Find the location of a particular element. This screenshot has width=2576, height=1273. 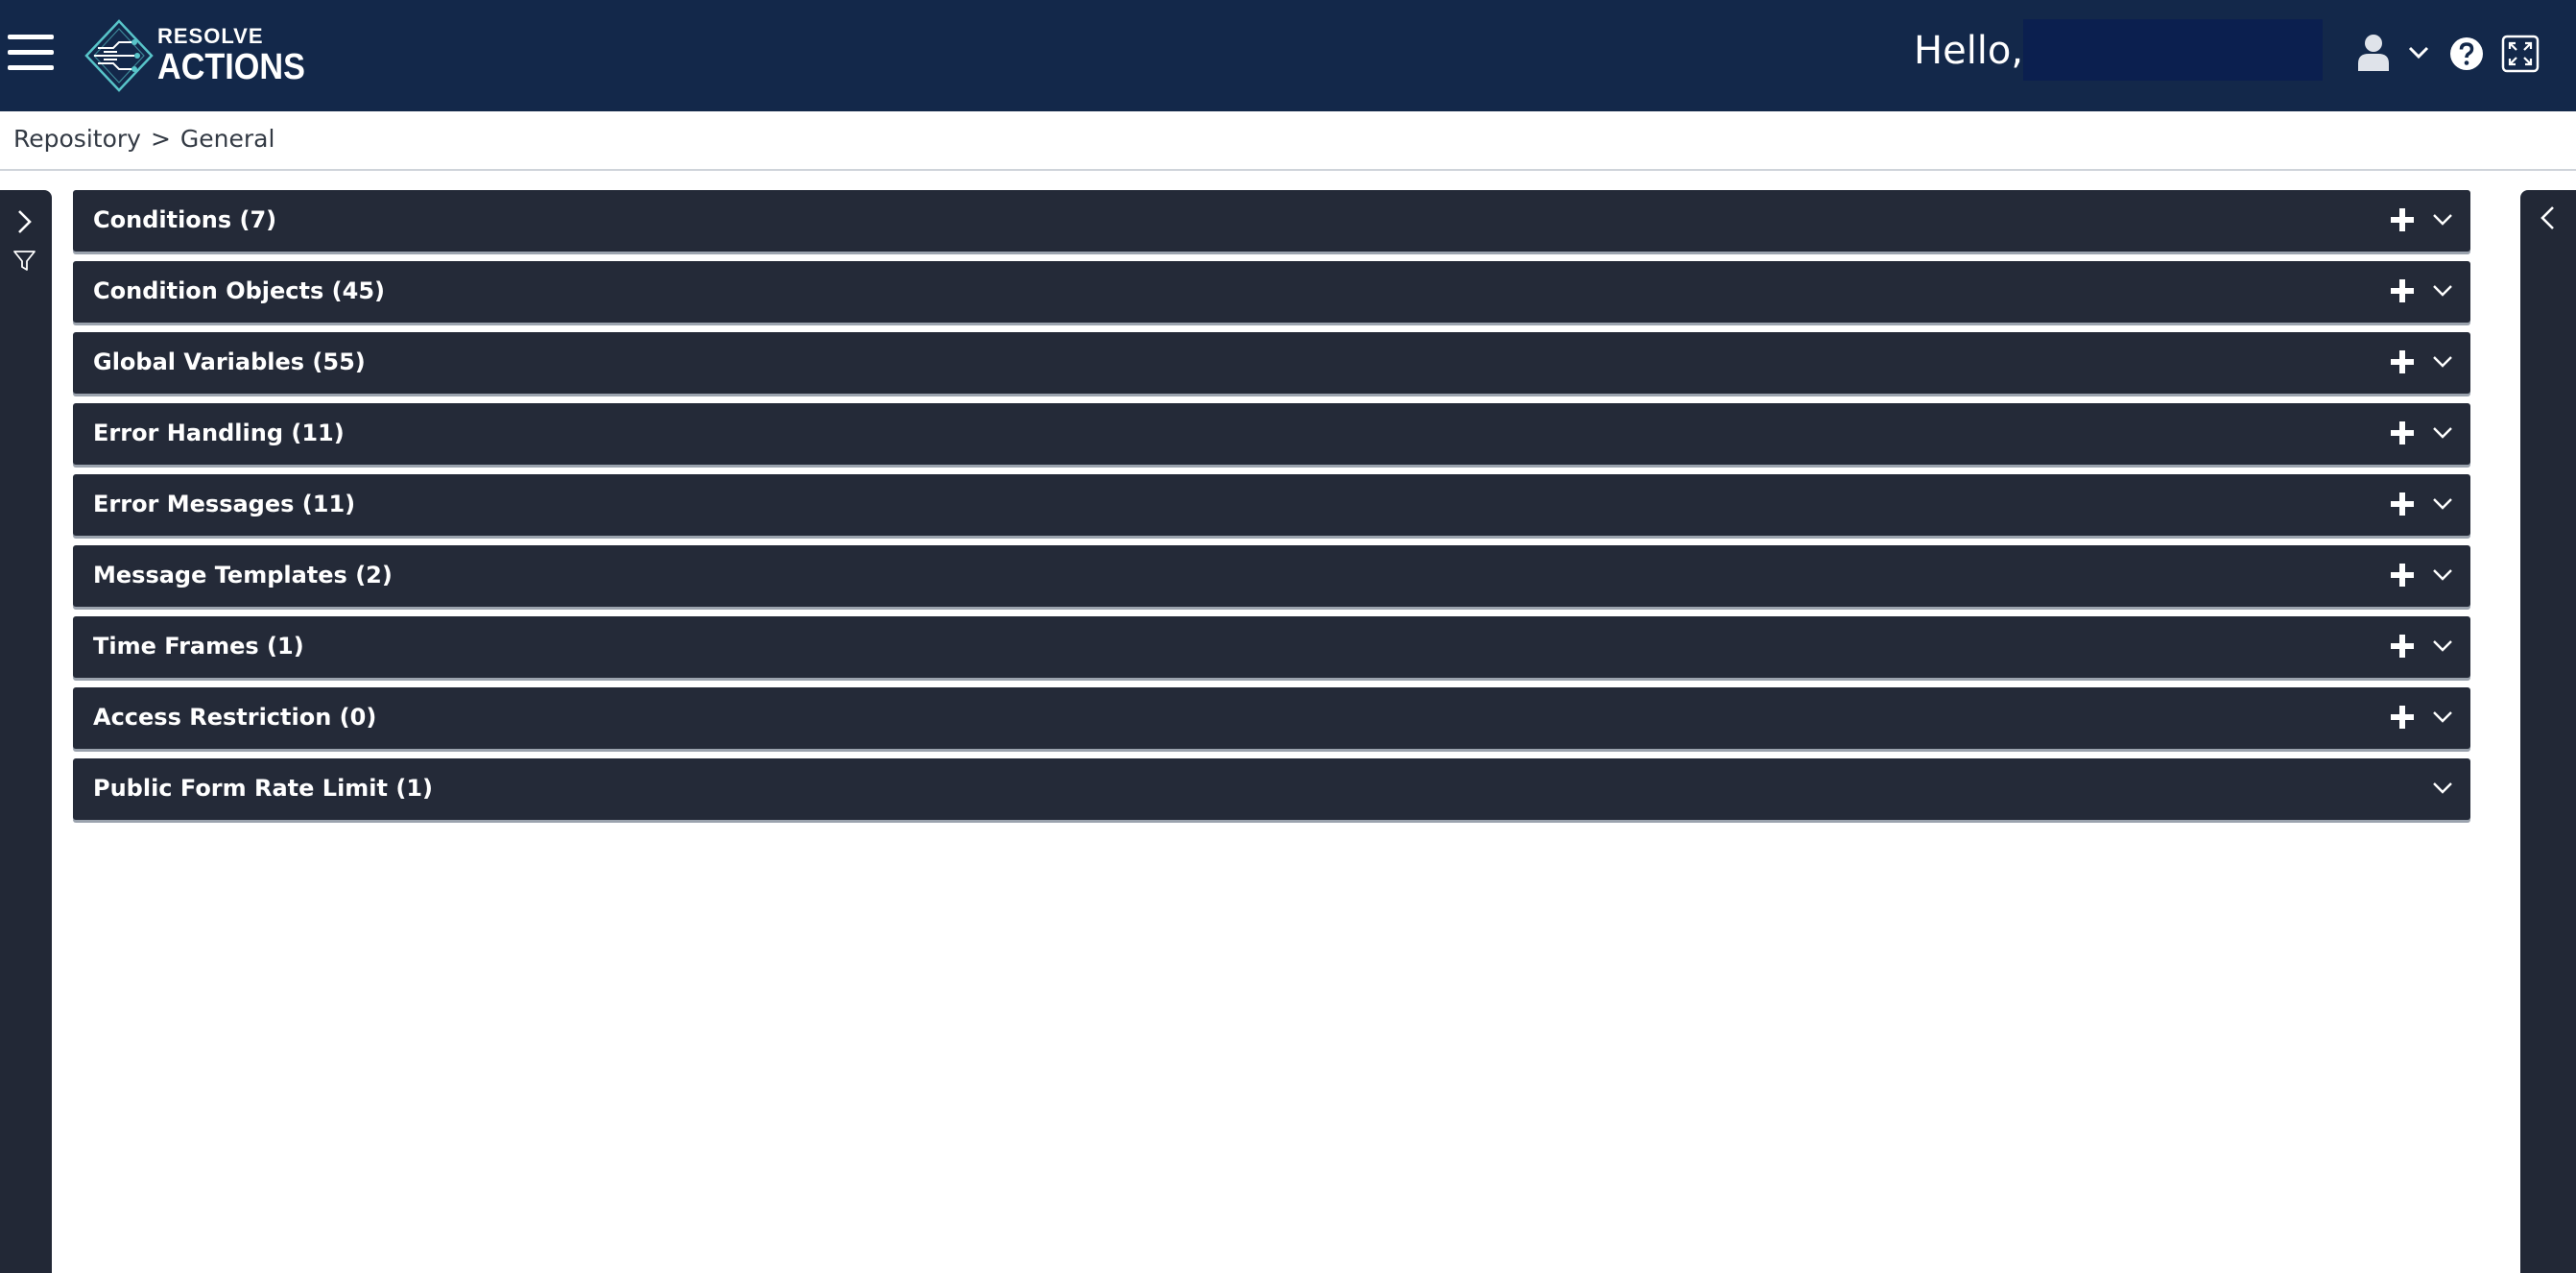

breadcrumb-bar: Repository > General is located at coordinates (1288, 141).